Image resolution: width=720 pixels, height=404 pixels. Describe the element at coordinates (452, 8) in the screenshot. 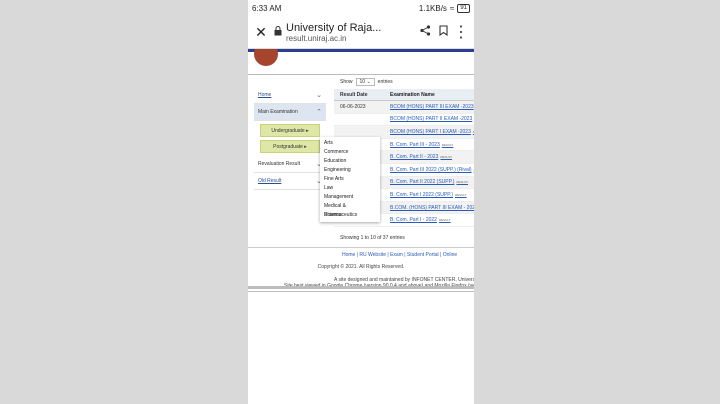

I see `wifi-icon: ≈` at that location.